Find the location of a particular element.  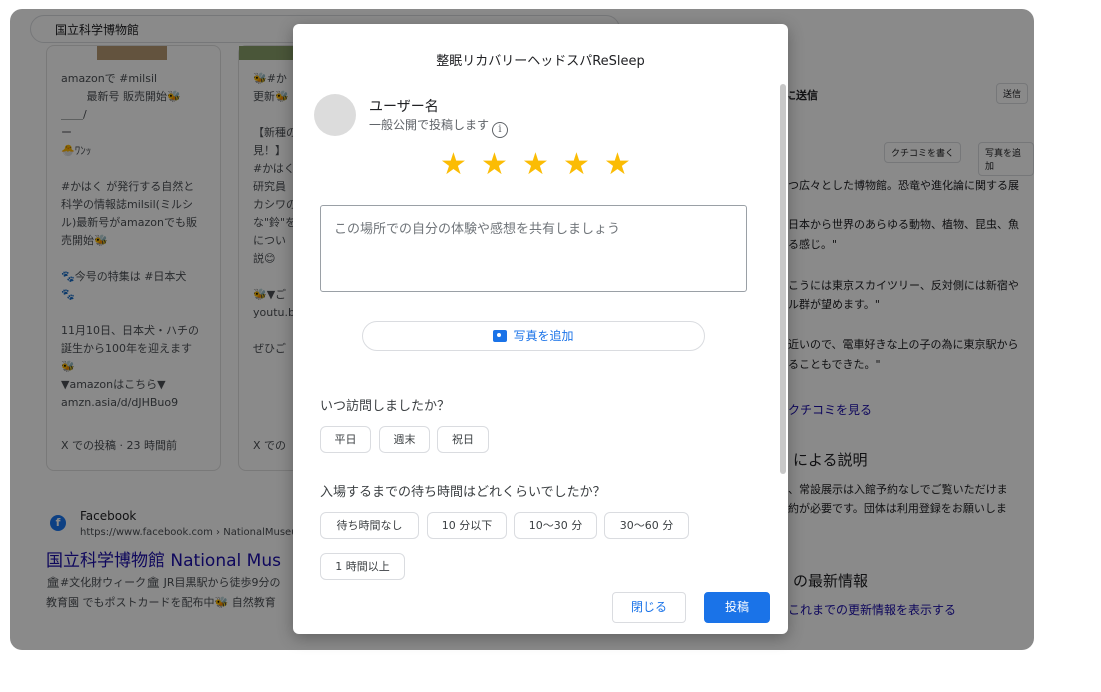

option-chip: 祝日 is located at coordinates (463, 439).